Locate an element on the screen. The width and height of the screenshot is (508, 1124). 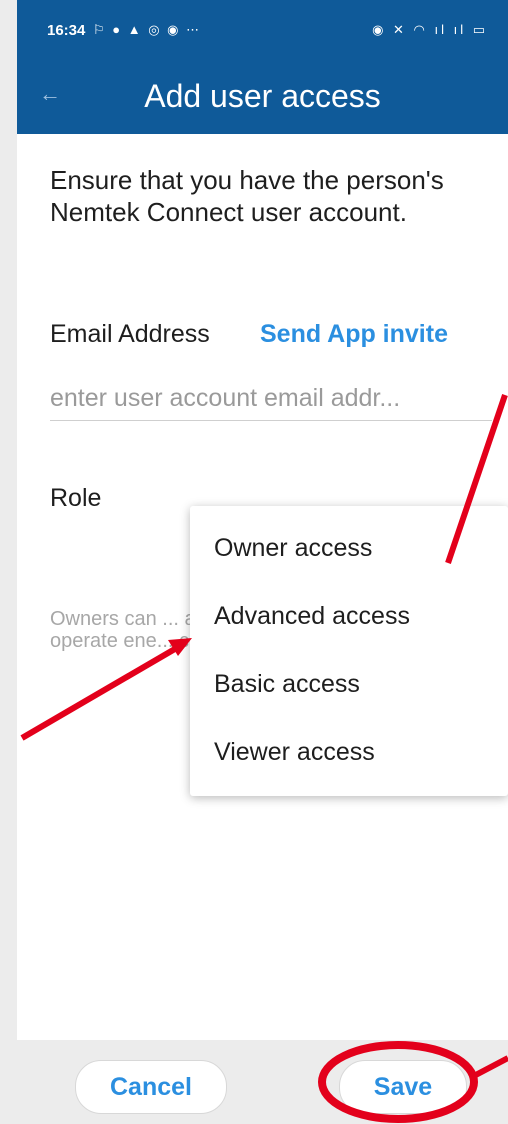
menu-item-basic-access: Basic access is located at coordinates (287, 684).